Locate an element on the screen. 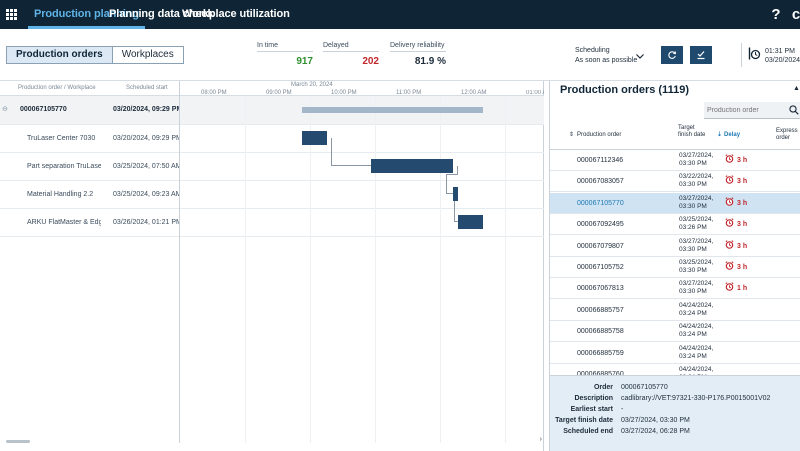  production-orders-toggle: Production orders is located at coordinates (60, 55).